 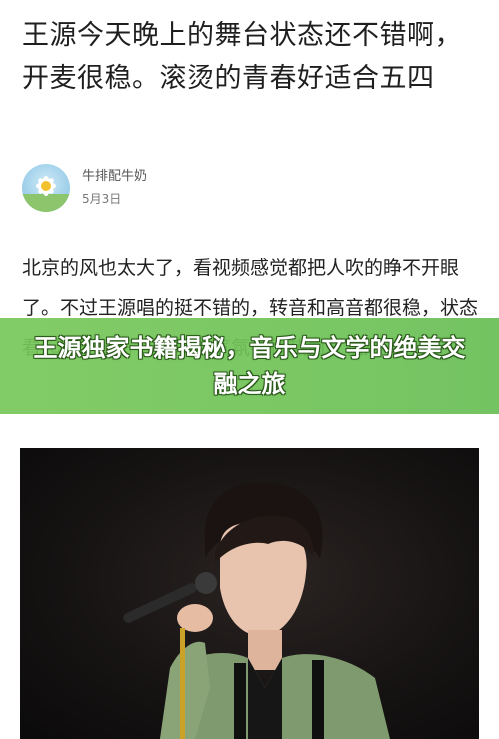 I want to click on post-date: 5月3日, so click(x=102, y=199).